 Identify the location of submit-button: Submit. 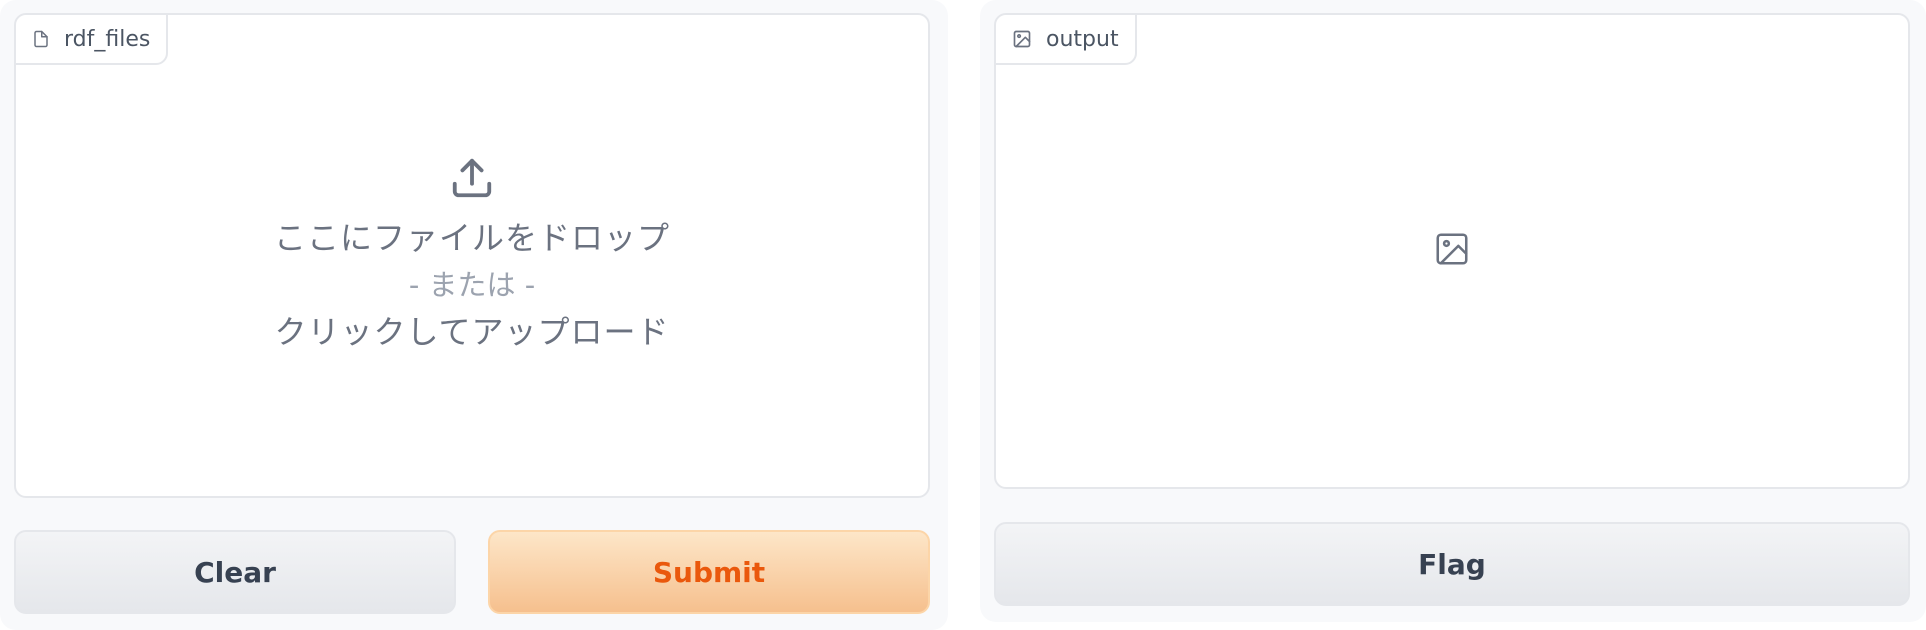
(709, 572).